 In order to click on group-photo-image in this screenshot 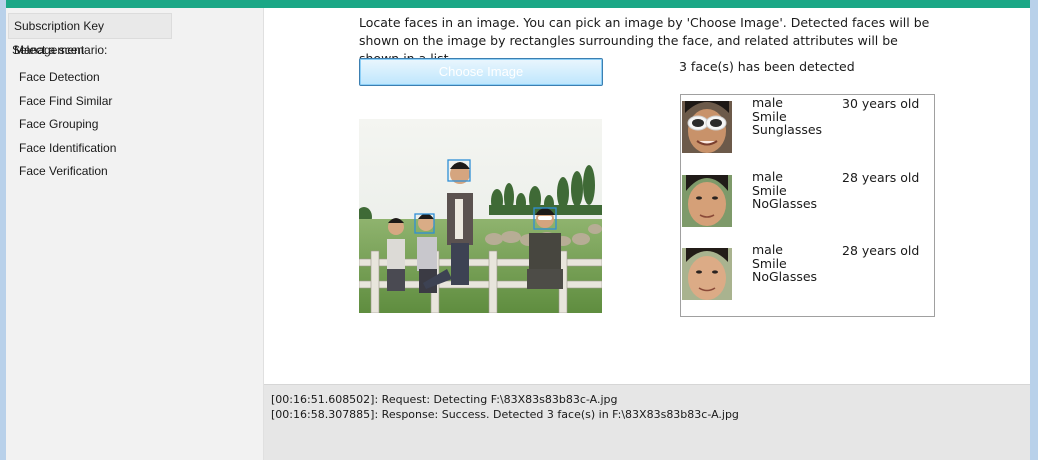, I will do `click(480, 216)`.